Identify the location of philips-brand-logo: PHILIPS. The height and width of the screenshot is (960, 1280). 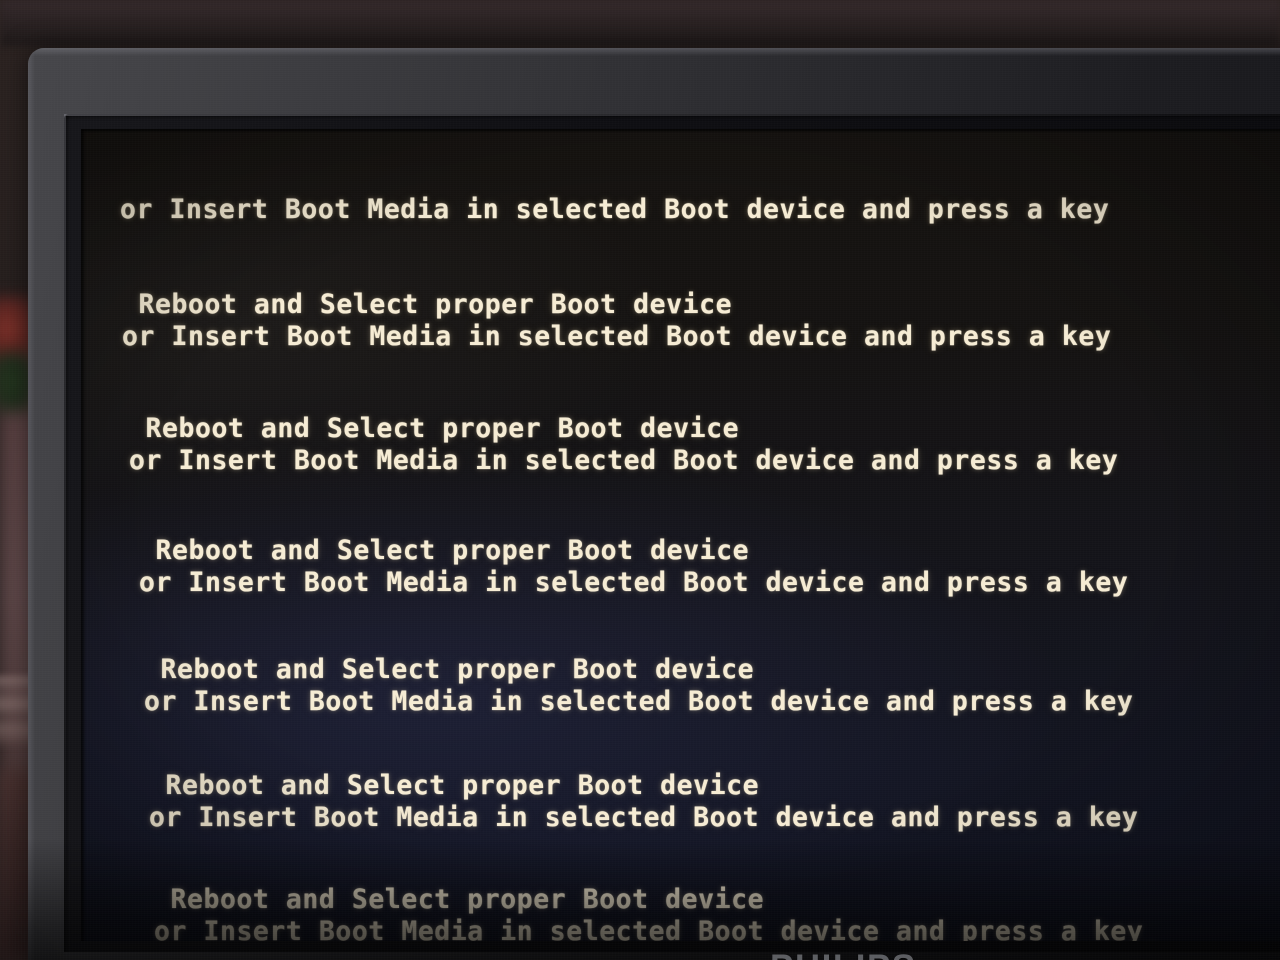
(843, 954).